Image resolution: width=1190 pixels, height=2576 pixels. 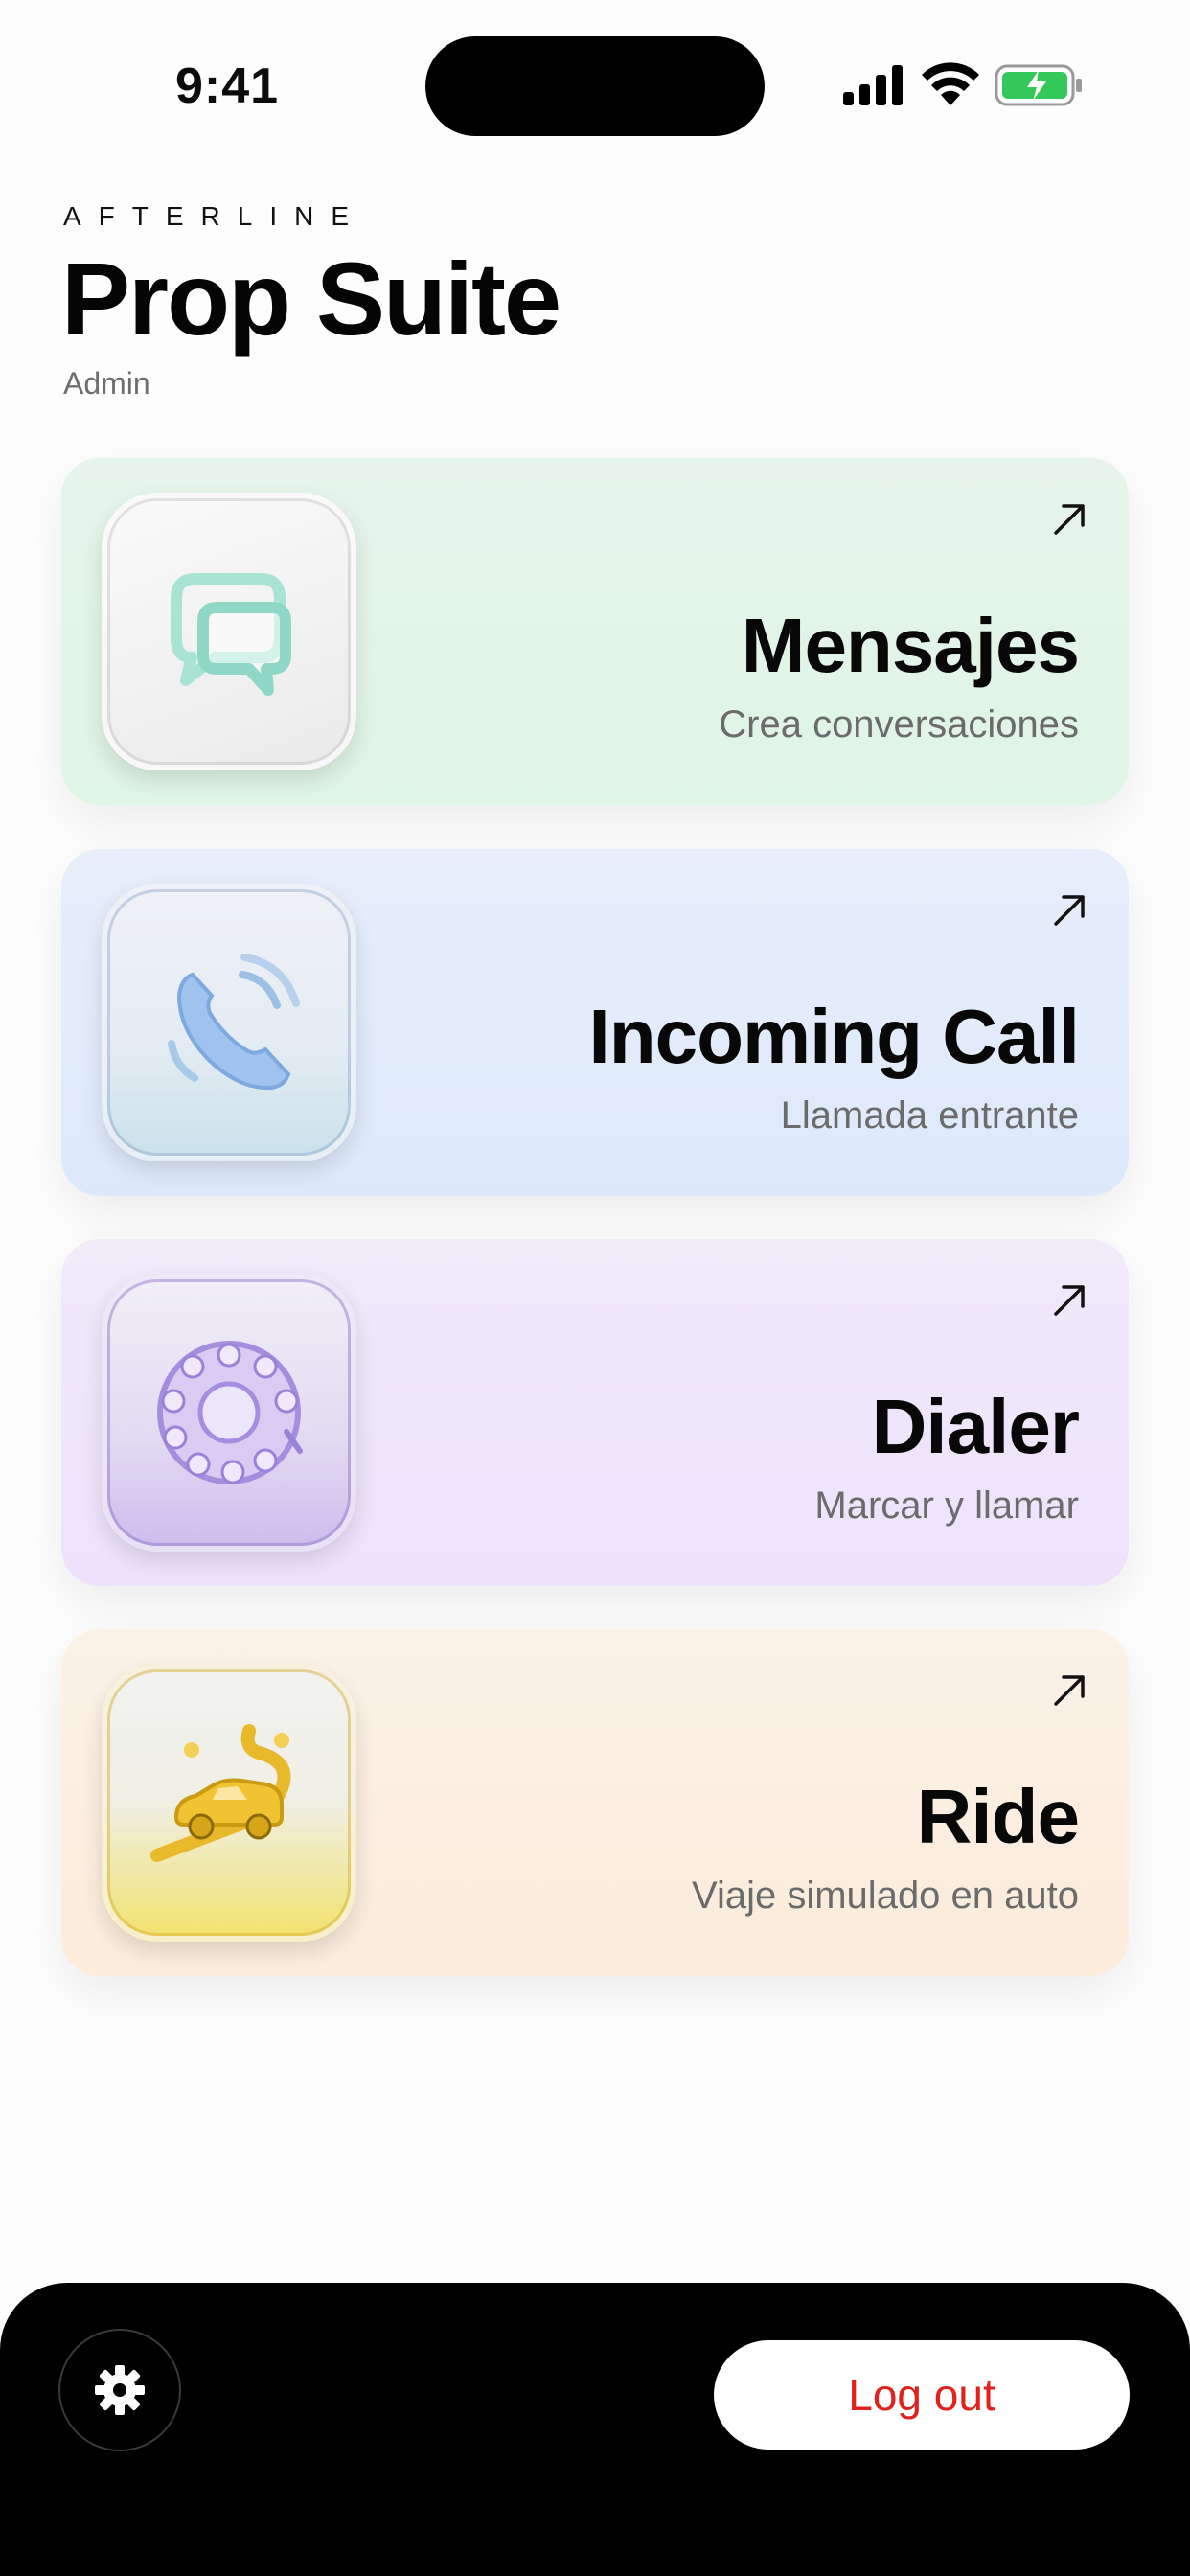 What do you see at coordinates (595, 1802) in the screenshot?
I see `card-ride: Ride Viaje simulado en auto` at bounding box center [595, 1802].